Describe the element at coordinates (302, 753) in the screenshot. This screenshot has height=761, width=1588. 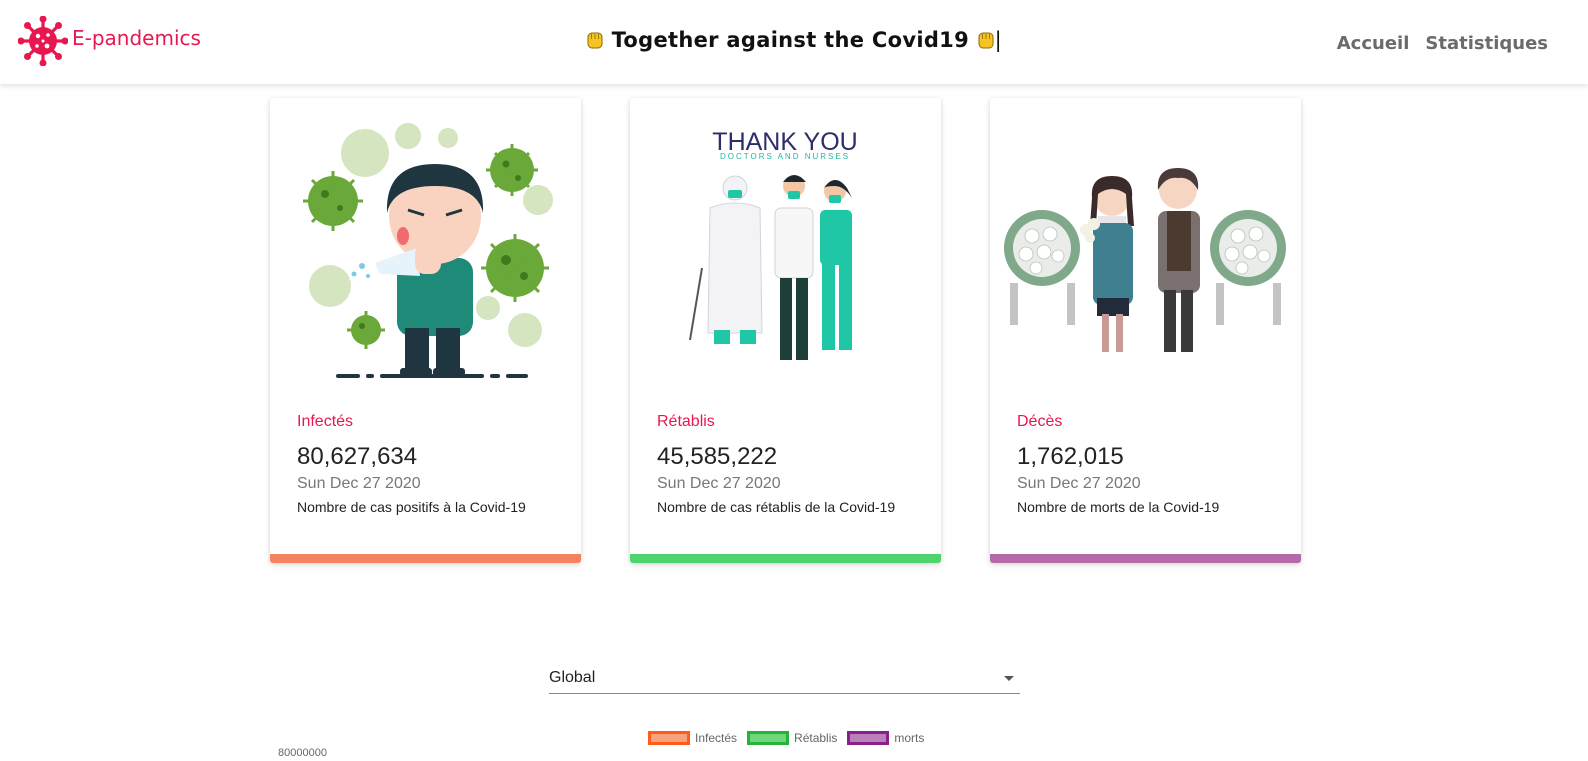
I see `chart-y-tick: 80000000` at that location.